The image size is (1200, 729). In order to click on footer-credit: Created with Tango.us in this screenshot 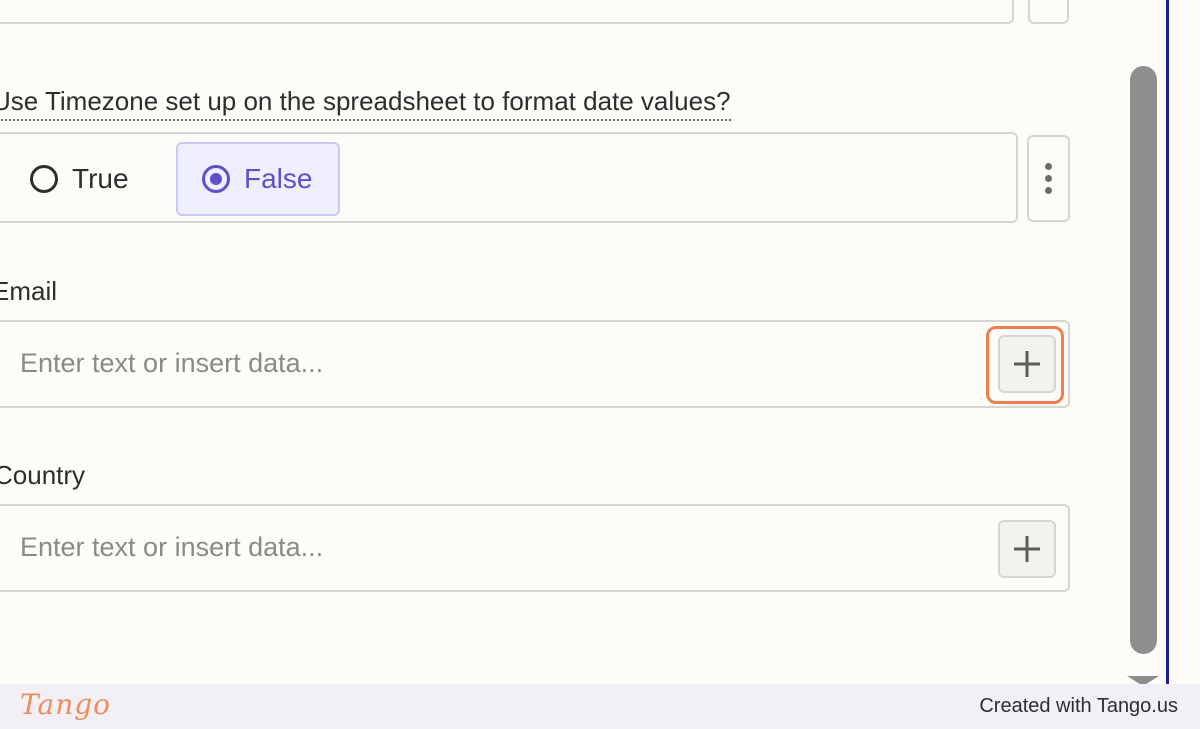, I will do `click(1078, 706)`.